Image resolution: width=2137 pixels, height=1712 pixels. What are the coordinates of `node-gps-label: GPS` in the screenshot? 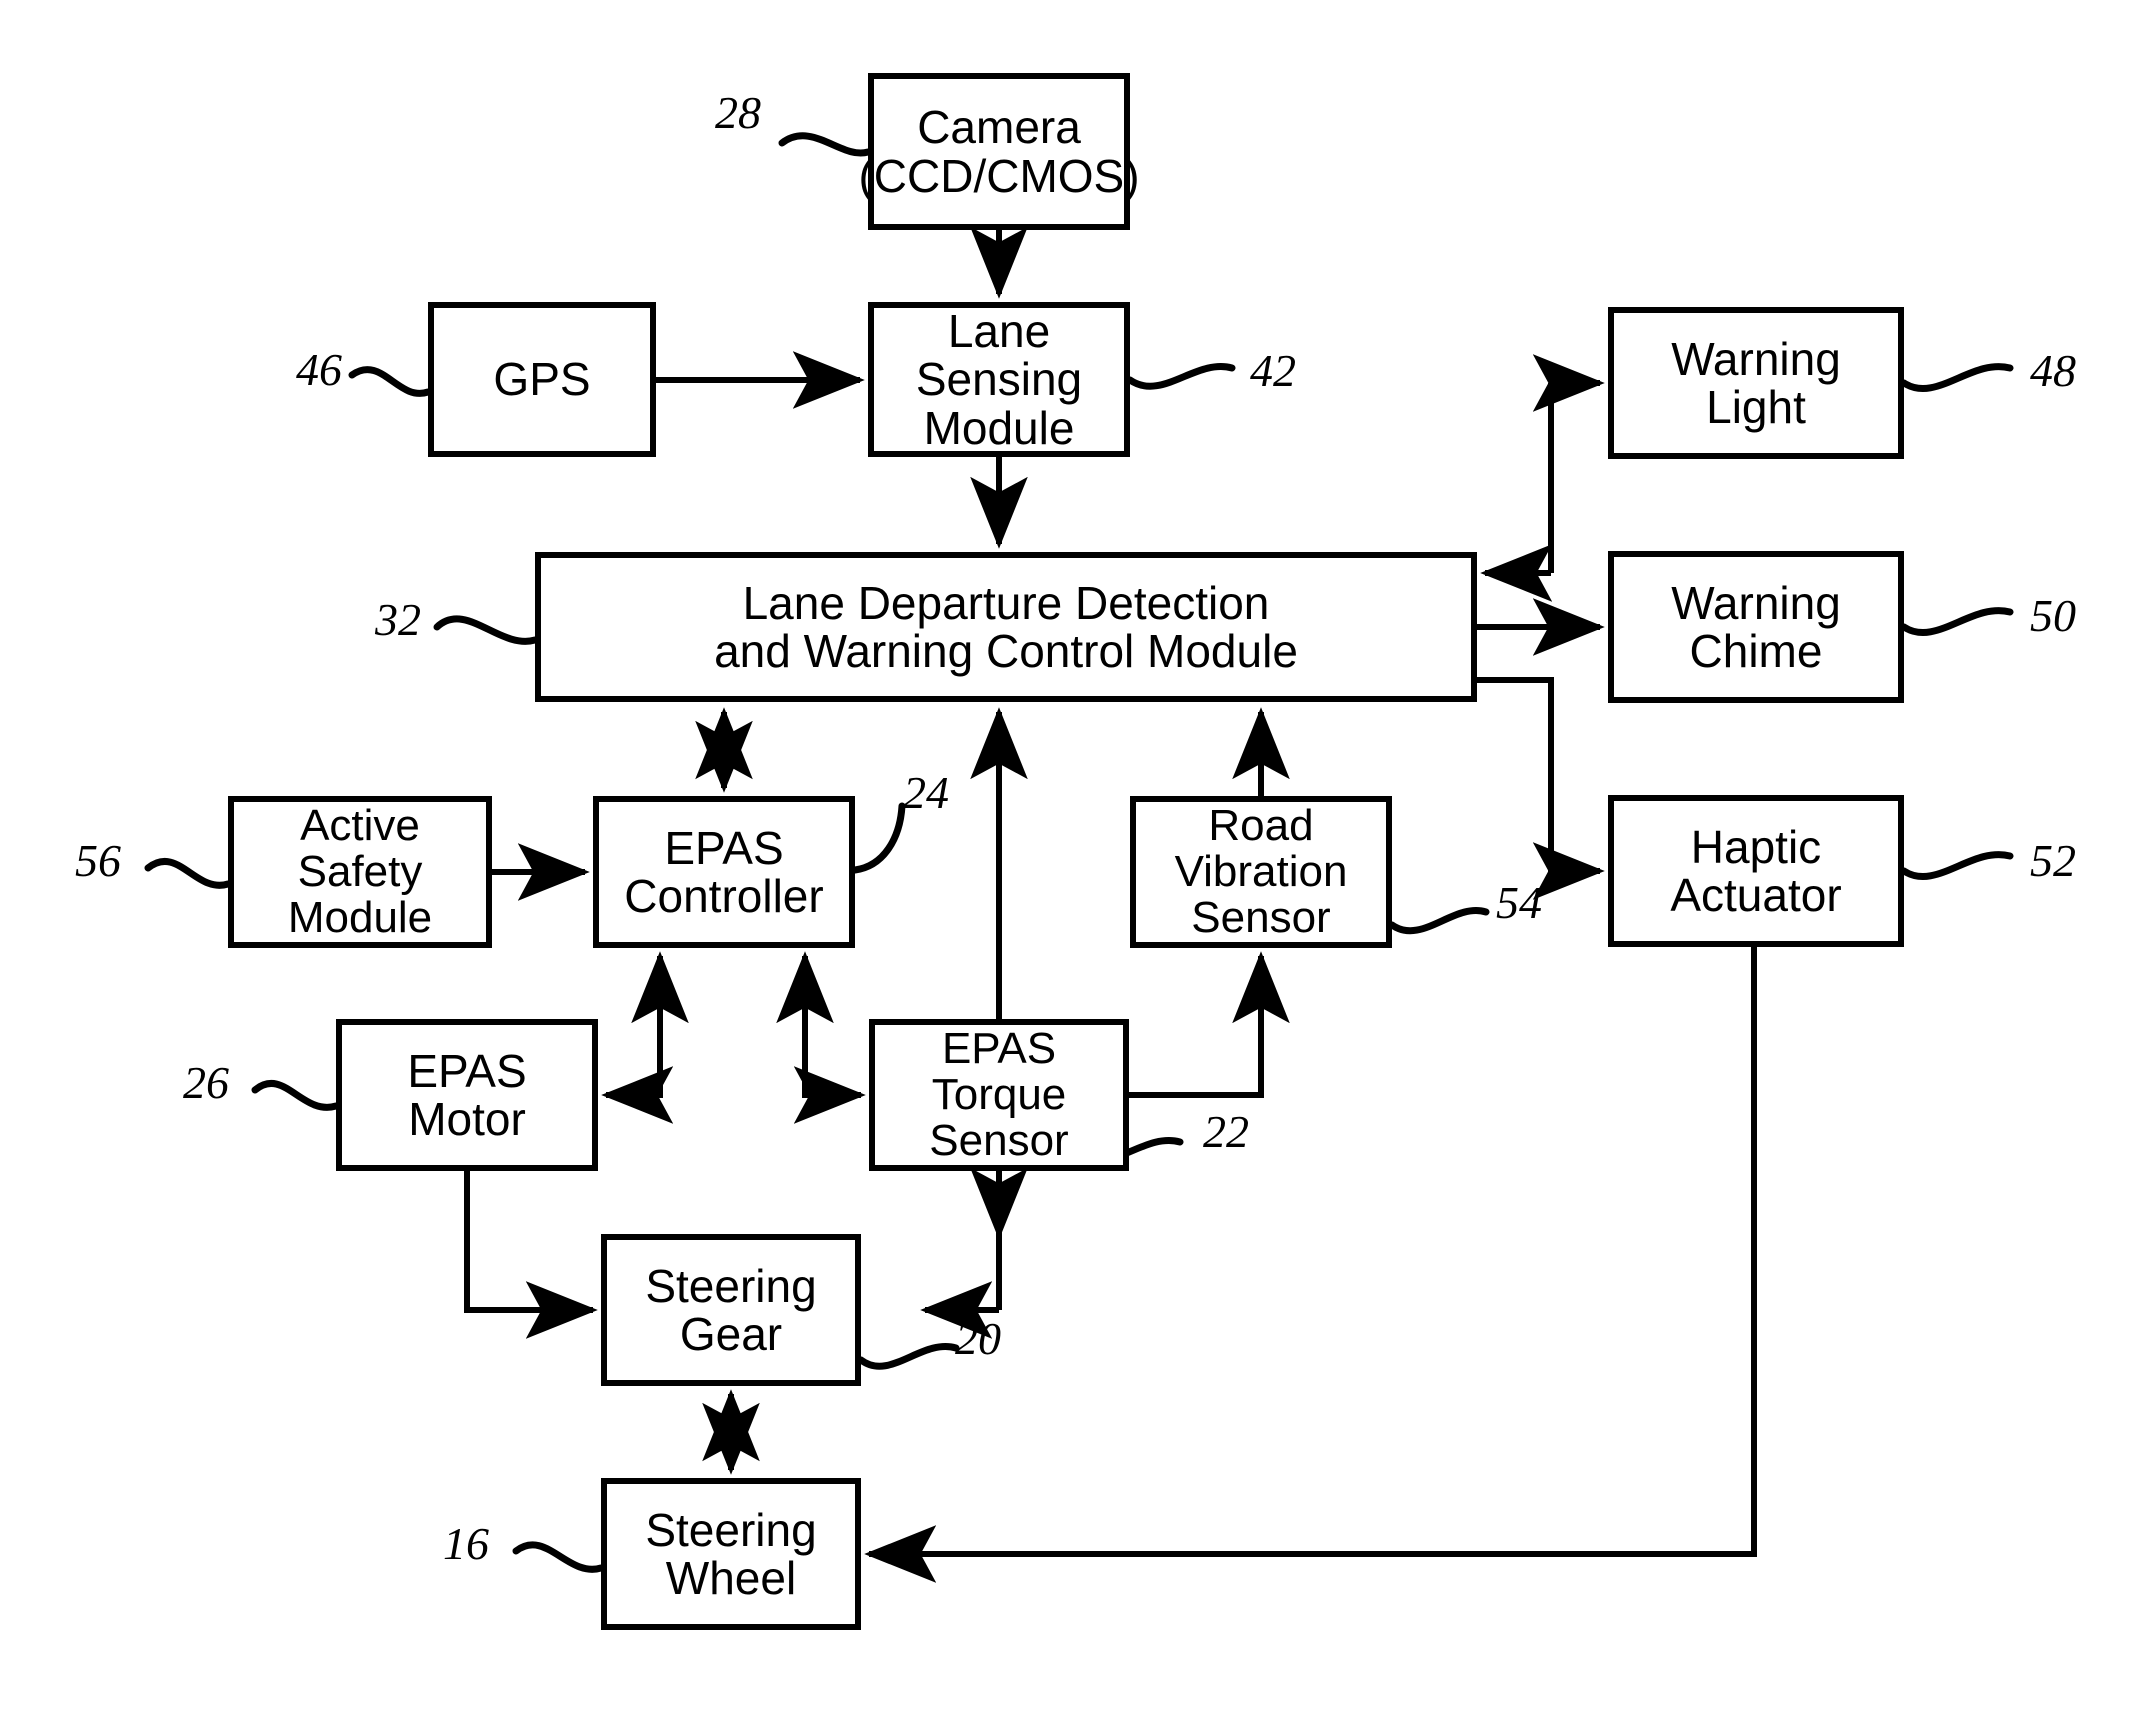 It's located at (542, 379).